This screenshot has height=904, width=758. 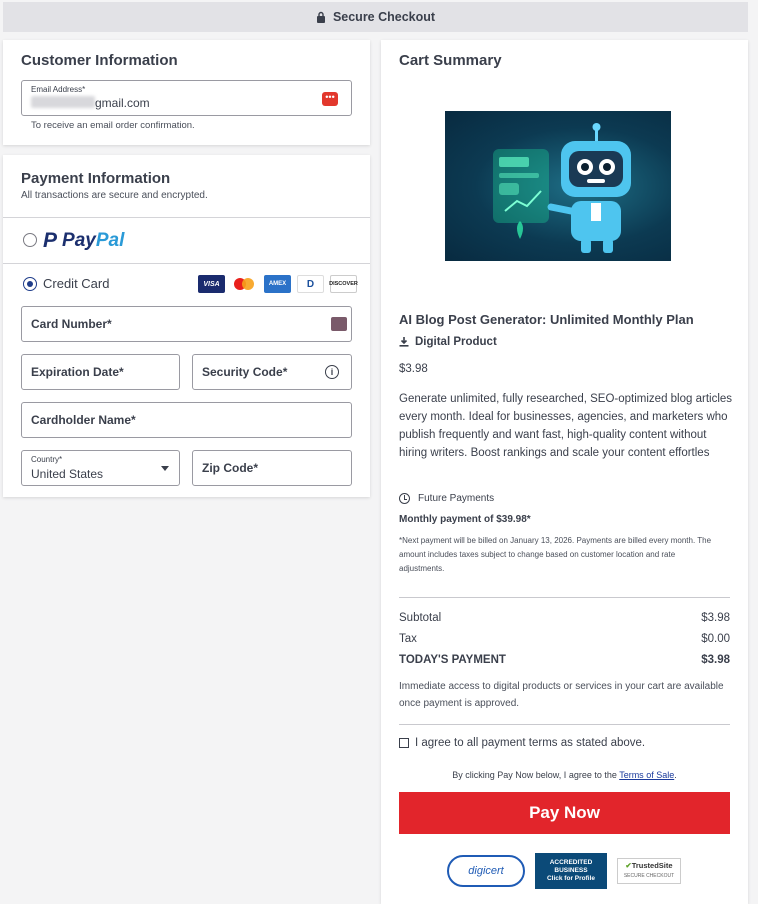 I want to click on email-label: Email Address*, so click(x=58, y=89).